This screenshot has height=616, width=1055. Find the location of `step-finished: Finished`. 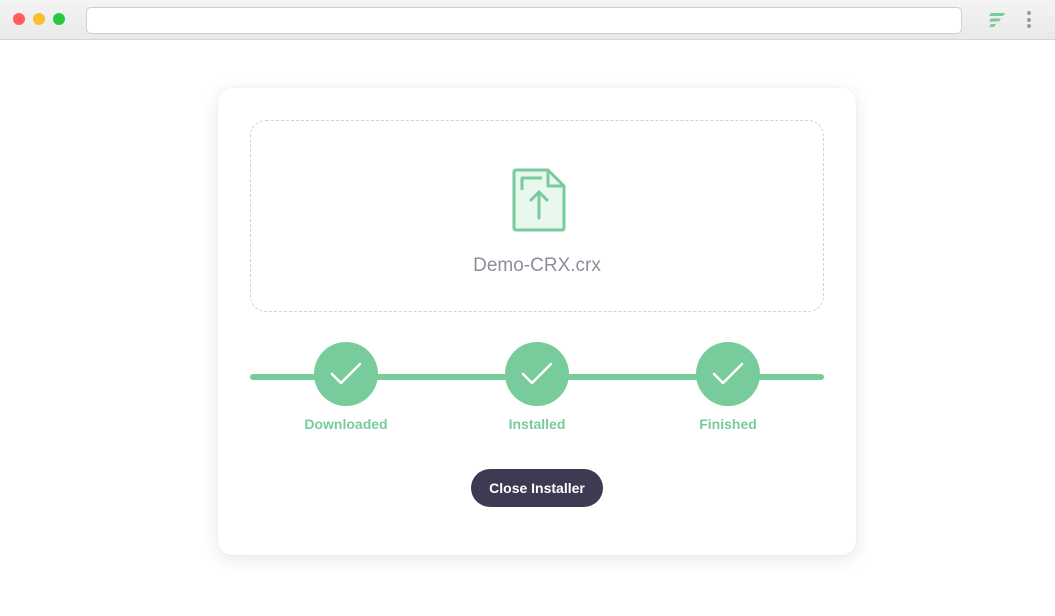

step-finished: Finished is located at coordinates (728, 387).